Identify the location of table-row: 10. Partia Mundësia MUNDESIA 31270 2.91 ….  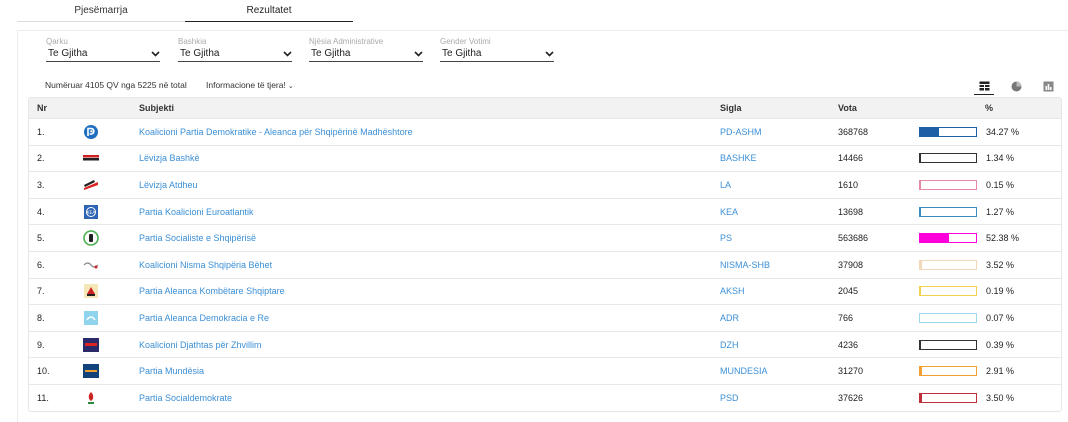
(545, 370).